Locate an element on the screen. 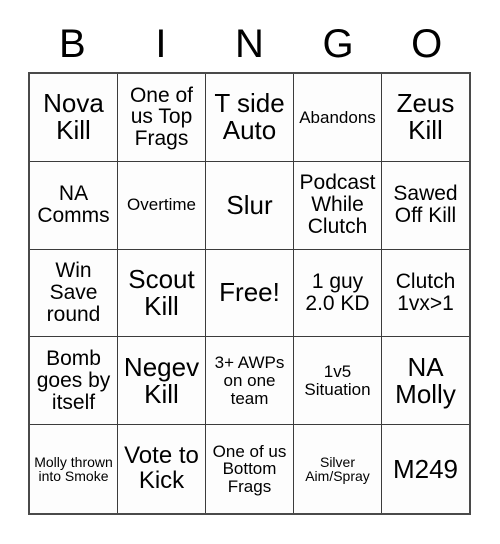 This screenshot has width=500, height=544. bingo-cell-label: Molly thrown into Smoke is located at coordinates (73, 469).